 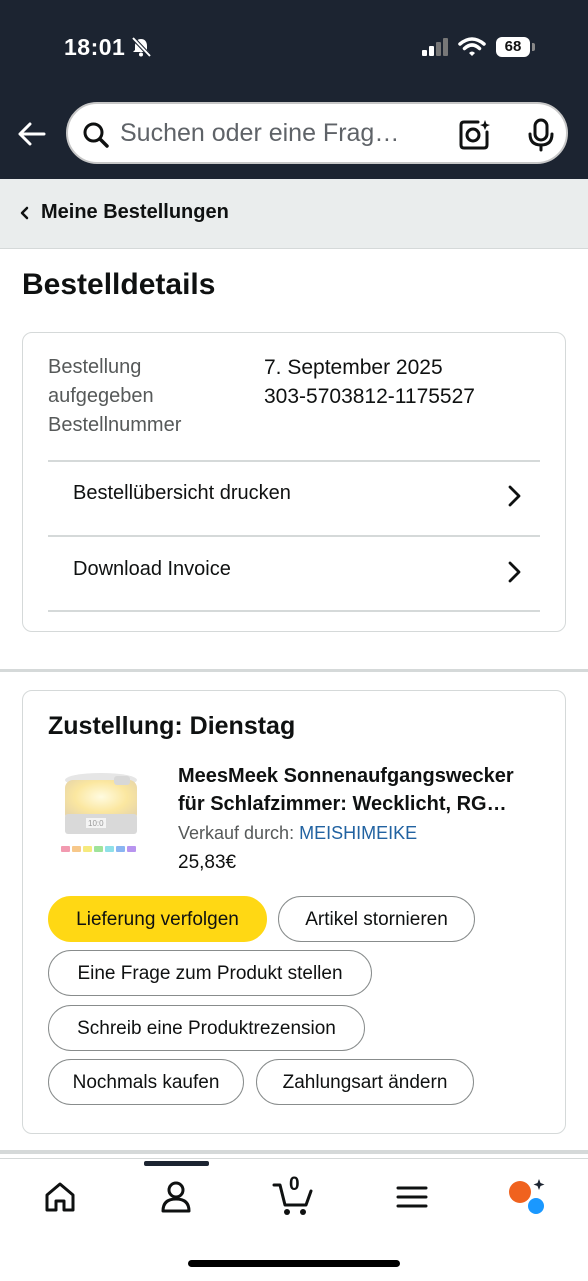 I want to click on delivery-title: Zustellung: Dienstag, so click(x=172, y=726).